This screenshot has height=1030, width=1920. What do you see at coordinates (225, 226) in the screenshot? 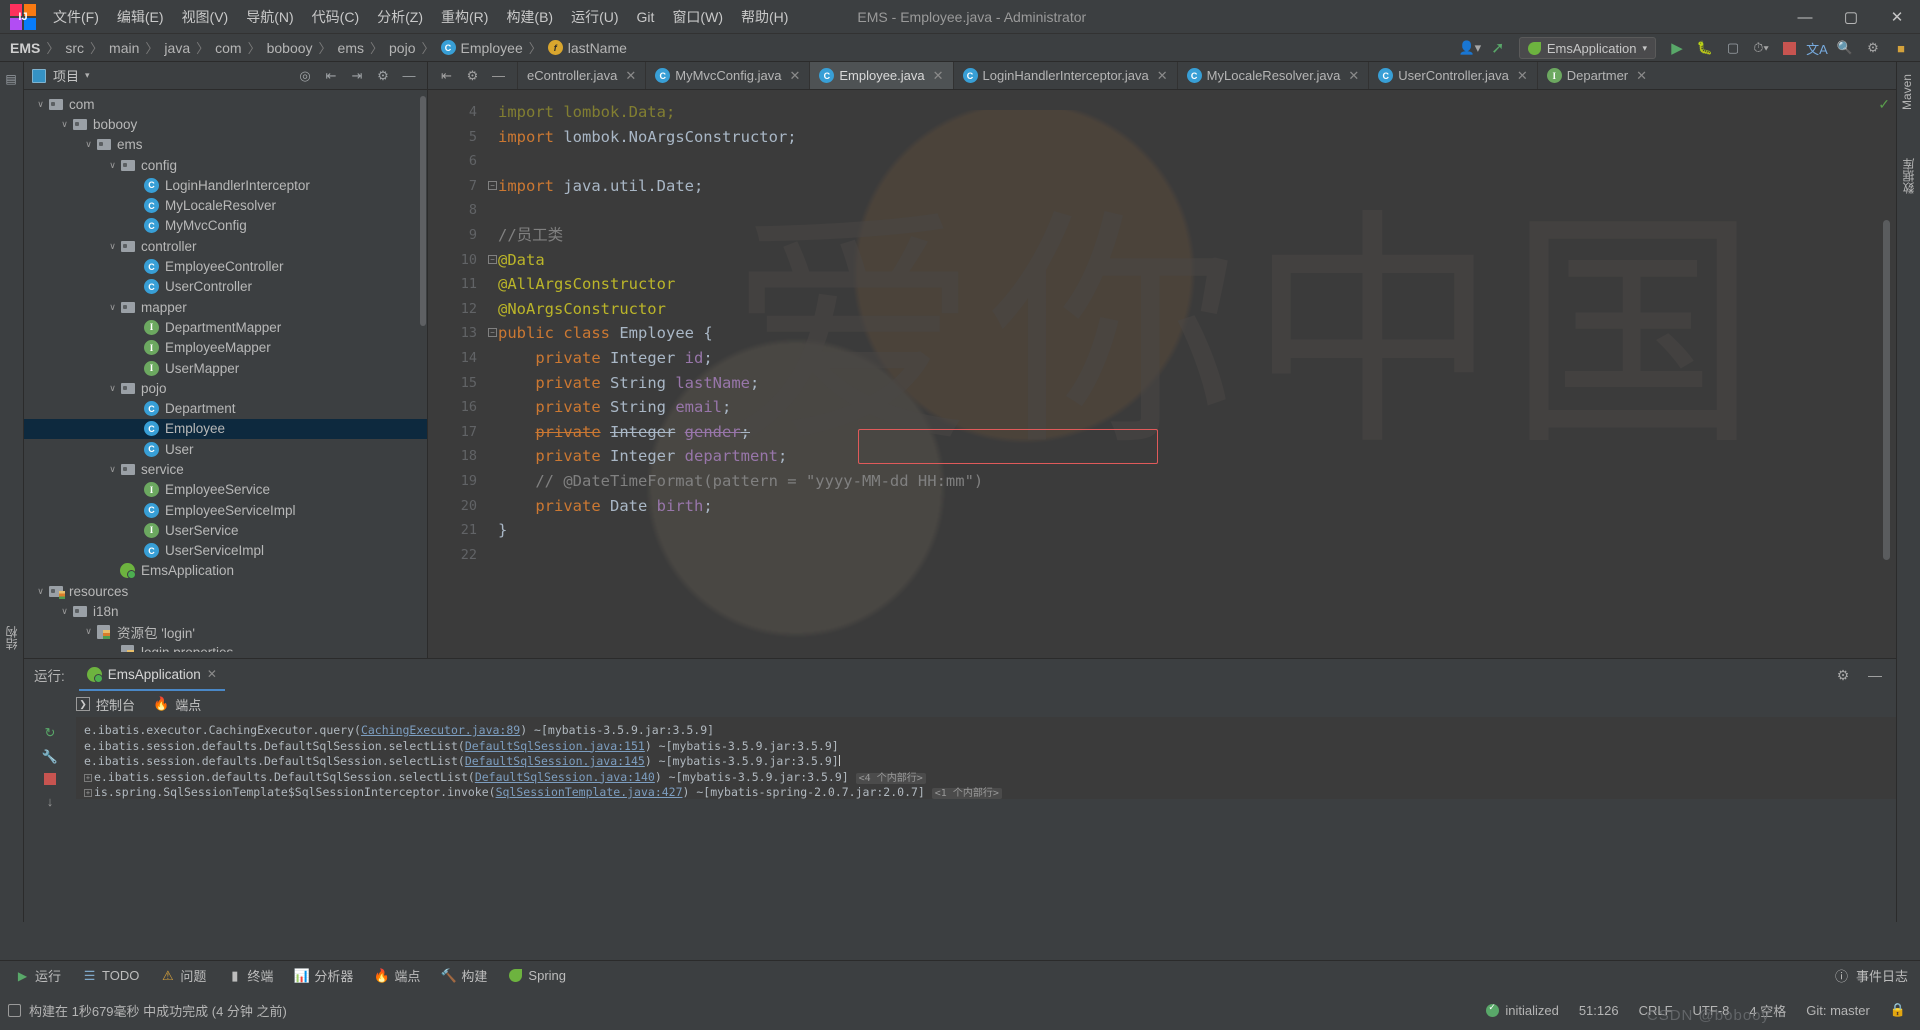
I see `tree-node-mymvcconfig: ·C MyMvcConfig` at bounding box center [225, 226].